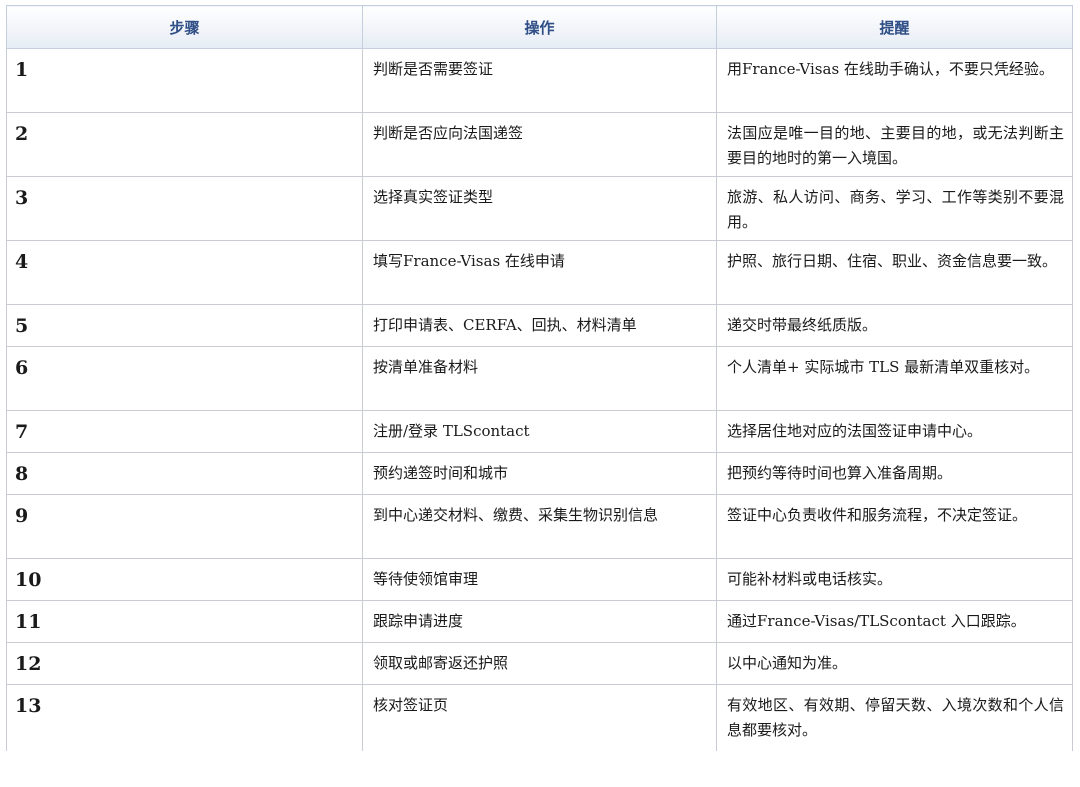 This screenshot has height=787, width=1080. Describe the element at coordinates (894, 208) in the screenshot. I see `step-tip: 旅游、私人访问、商务、学习、工作等类别不要混用。` at that location.